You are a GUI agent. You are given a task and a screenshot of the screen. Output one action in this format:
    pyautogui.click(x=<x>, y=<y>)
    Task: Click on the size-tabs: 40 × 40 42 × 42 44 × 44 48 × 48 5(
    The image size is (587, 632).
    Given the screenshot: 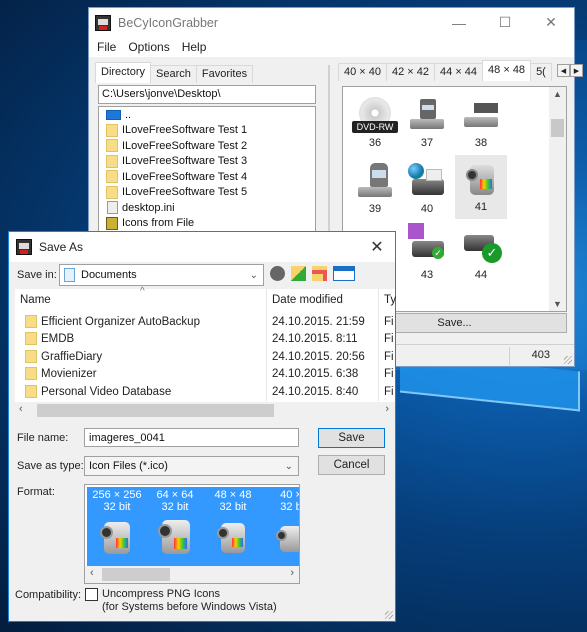 What is the action you would take?
    pyautogui.click(x=445, y=70)
    